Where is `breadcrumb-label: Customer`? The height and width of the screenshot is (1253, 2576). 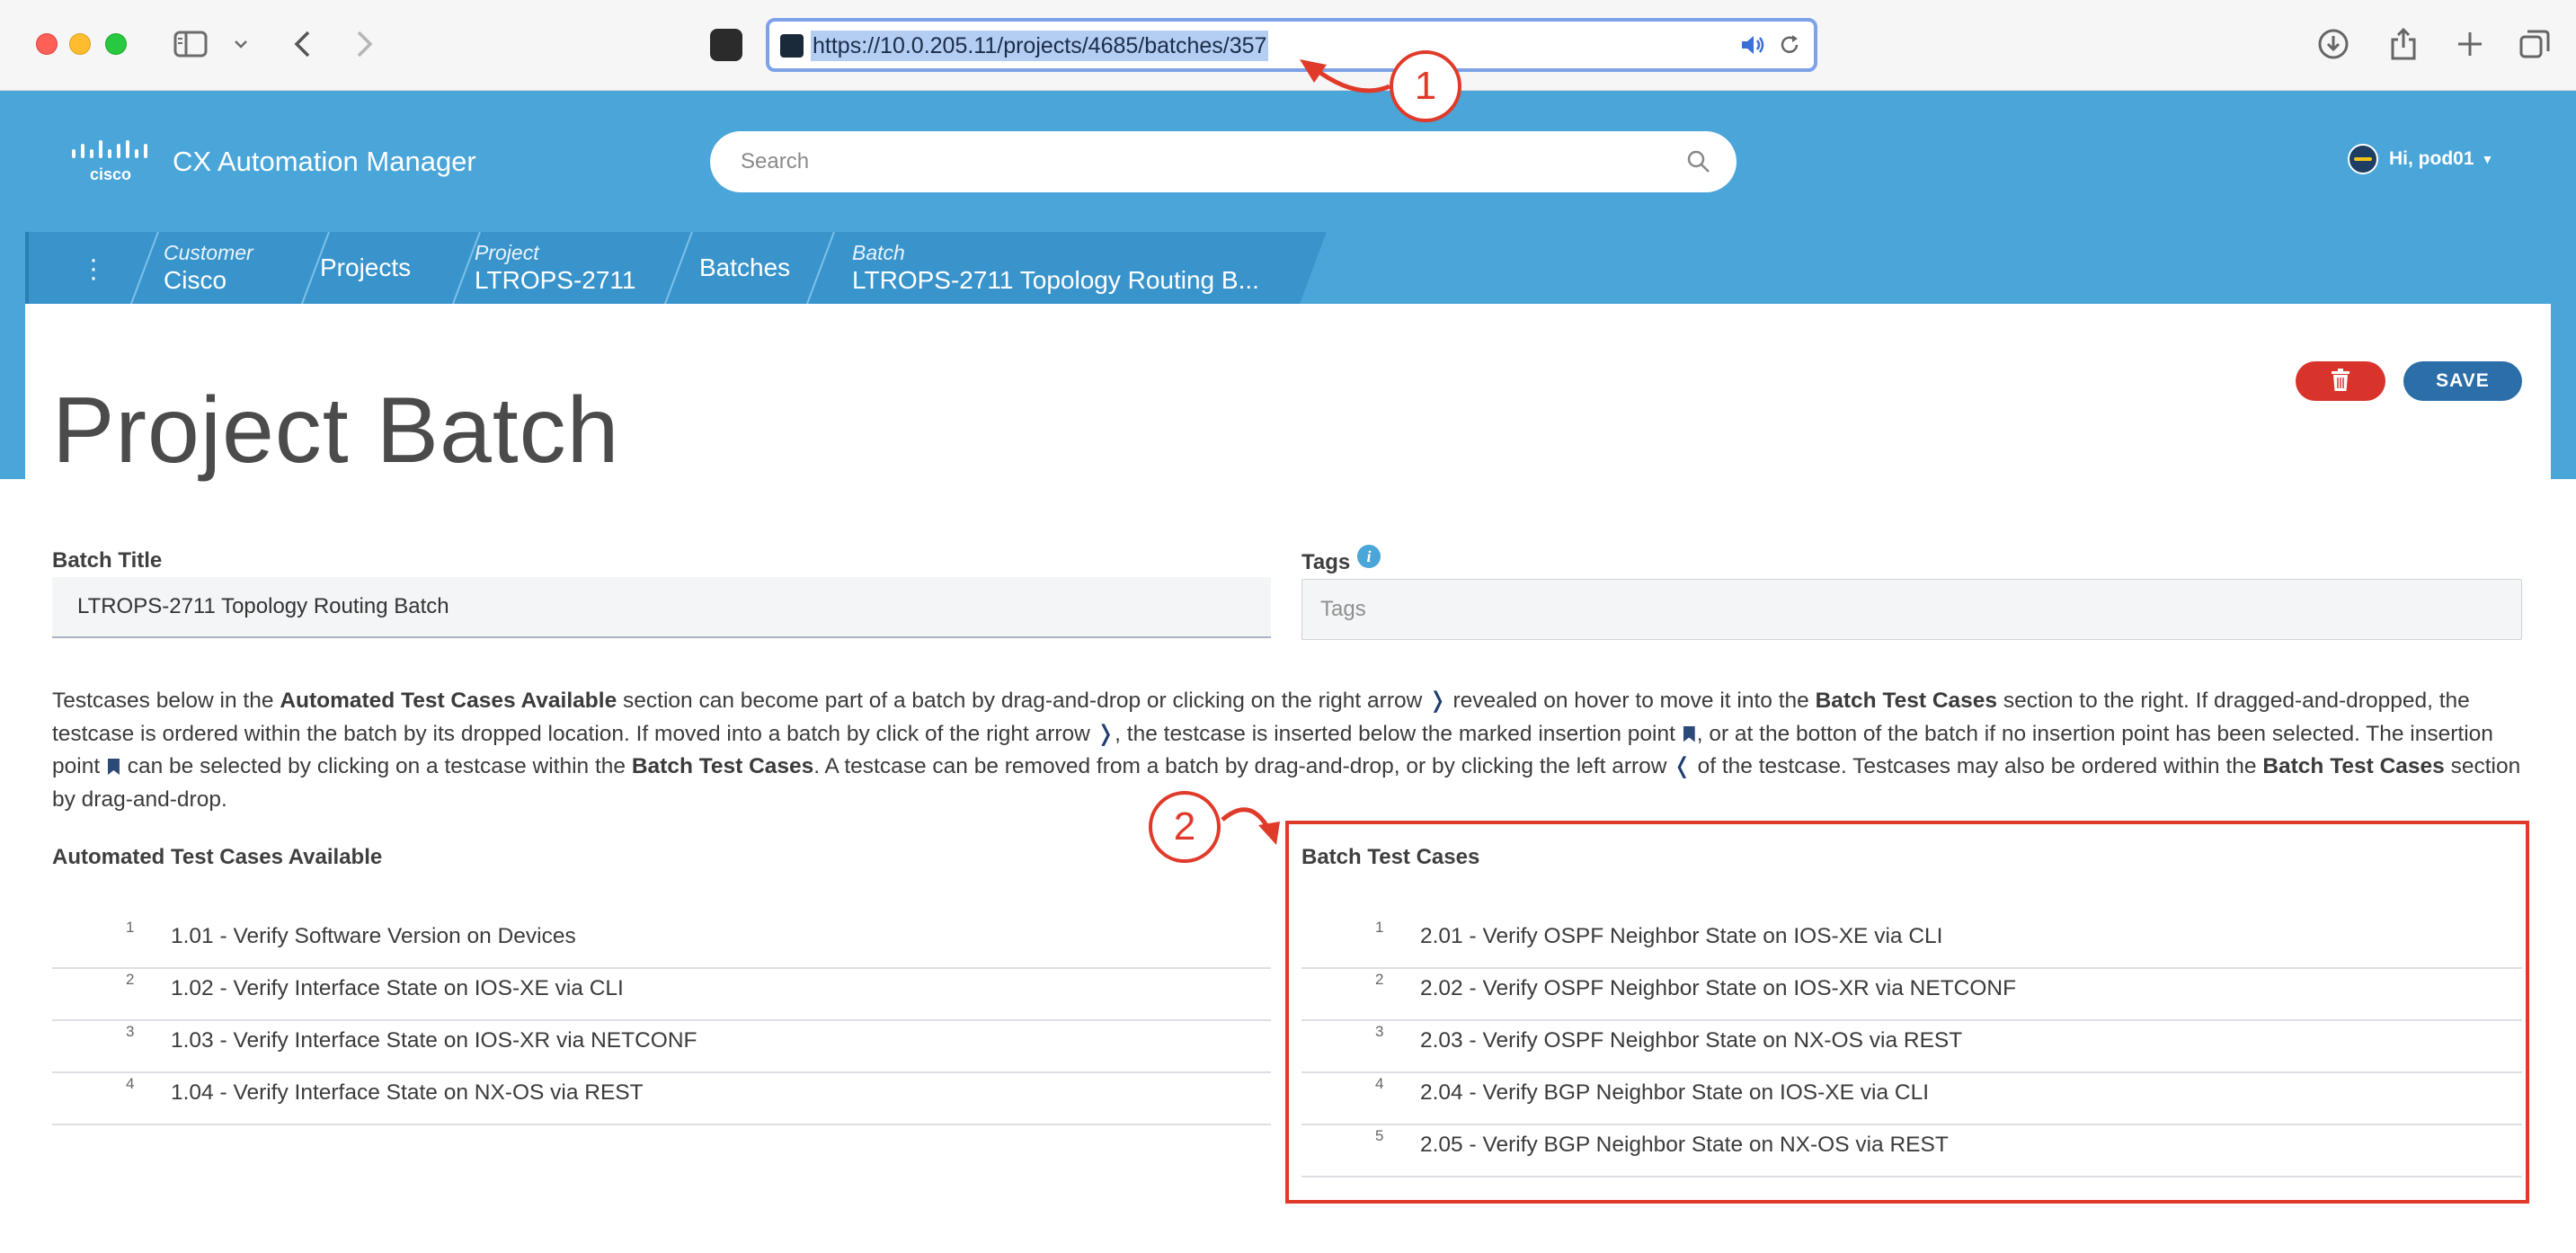 breadcrumb-label: Customer is located at coordinates (208, 252).